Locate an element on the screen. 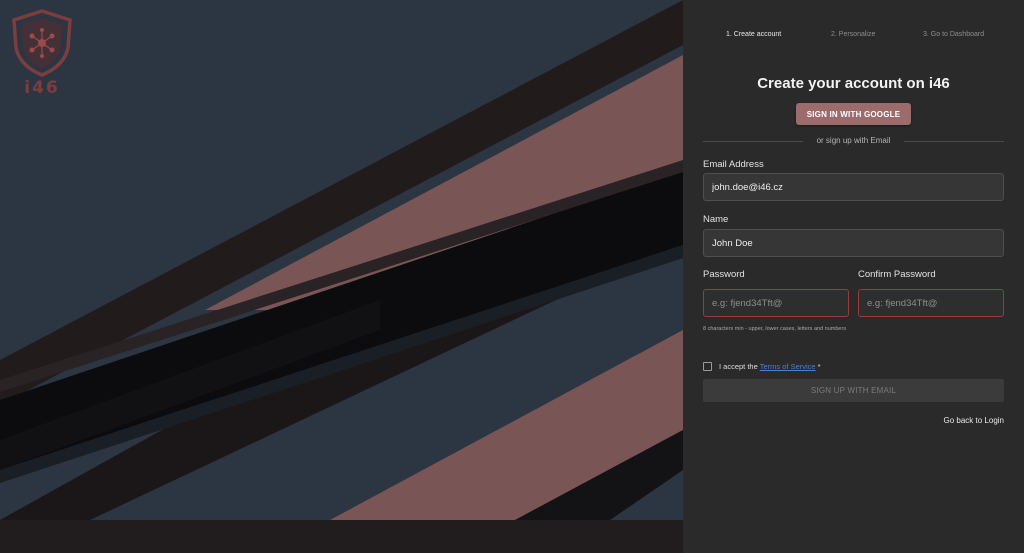 This screenshot has width=1024, height=553. divider: or sign up with Email is located at coordinates (853, 141).